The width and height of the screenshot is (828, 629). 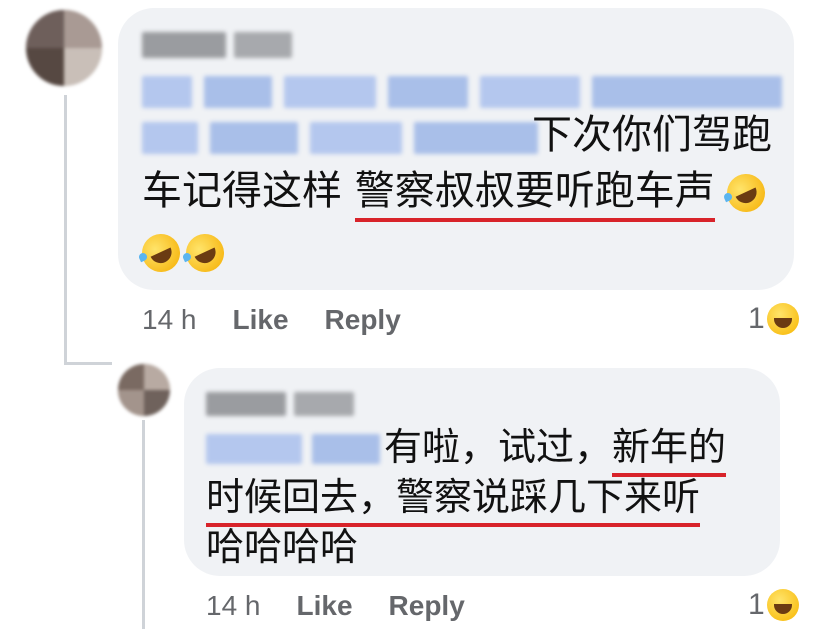 What do you see at coordinates (169, 320) in the screenshot?
I see `comment-timestamp: 14 h` at bounding box center [169, 320].